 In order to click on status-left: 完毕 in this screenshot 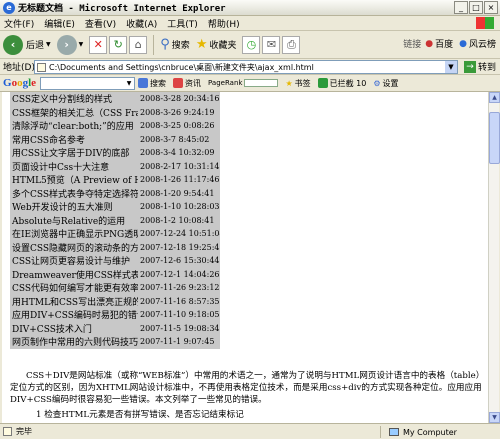, I will do `click(190, 431)`.